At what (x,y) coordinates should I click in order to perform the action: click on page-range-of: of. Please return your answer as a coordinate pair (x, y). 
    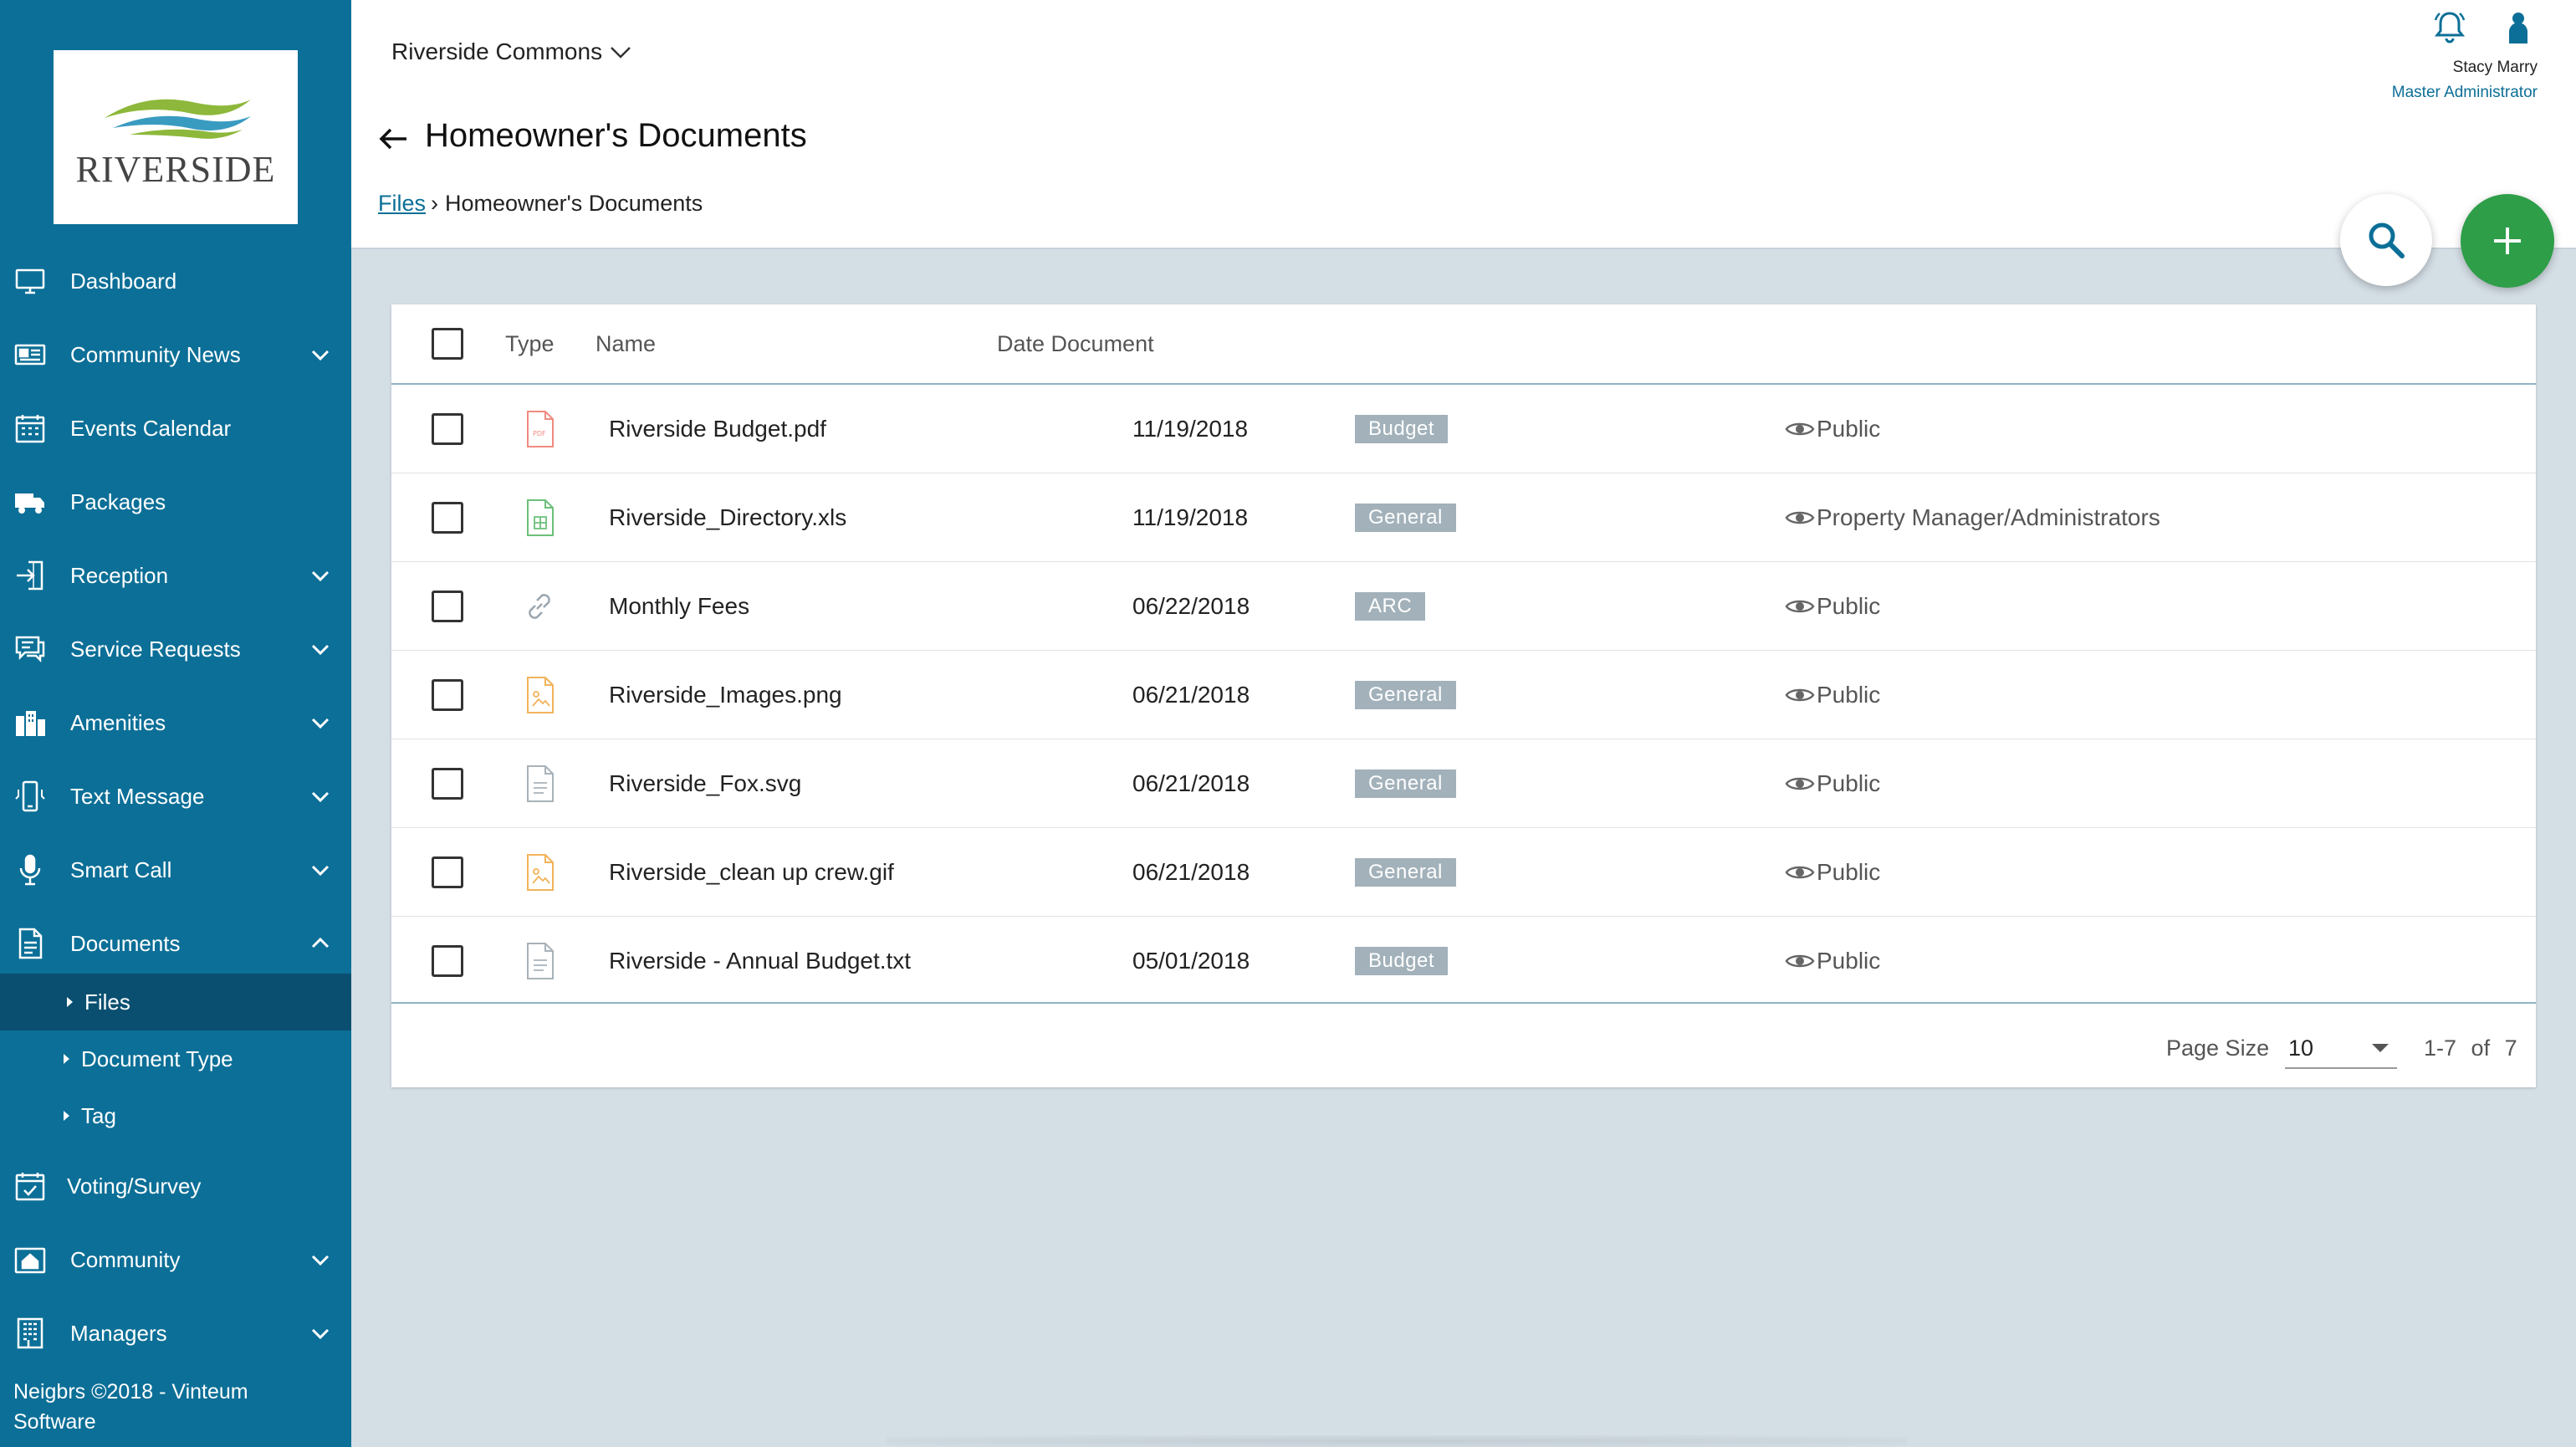
    Looking at the image, I should click on (2481, 1048).